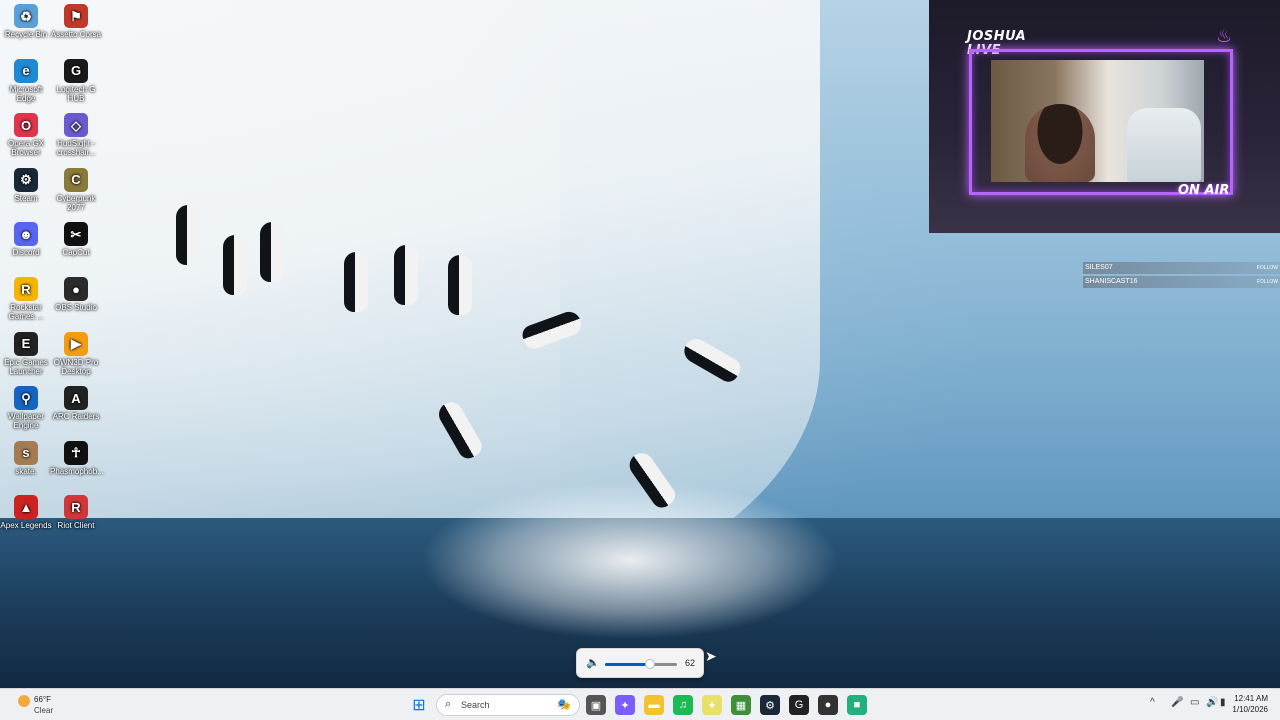  What do you see at coordinates (1204, 190) in the screenshot?
I see `on-air-label: ON AIR` at bounding box center [1204, 190].